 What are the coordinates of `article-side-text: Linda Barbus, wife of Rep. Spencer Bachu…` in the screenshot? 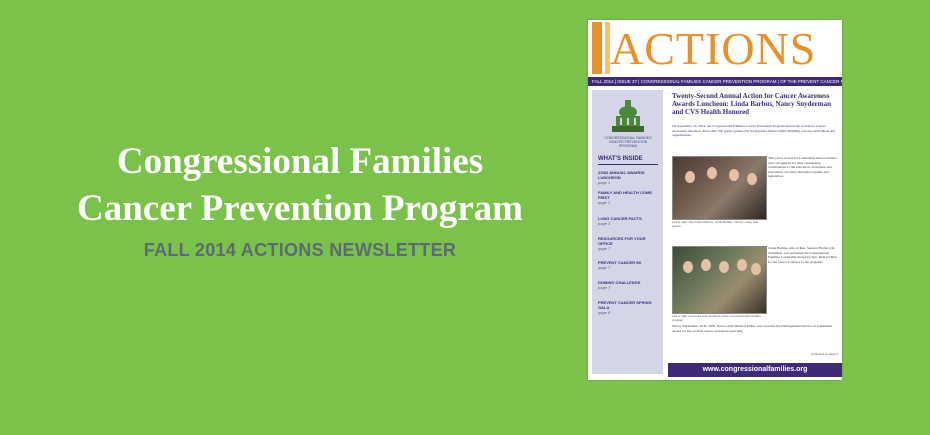 It's located at (802, 255).